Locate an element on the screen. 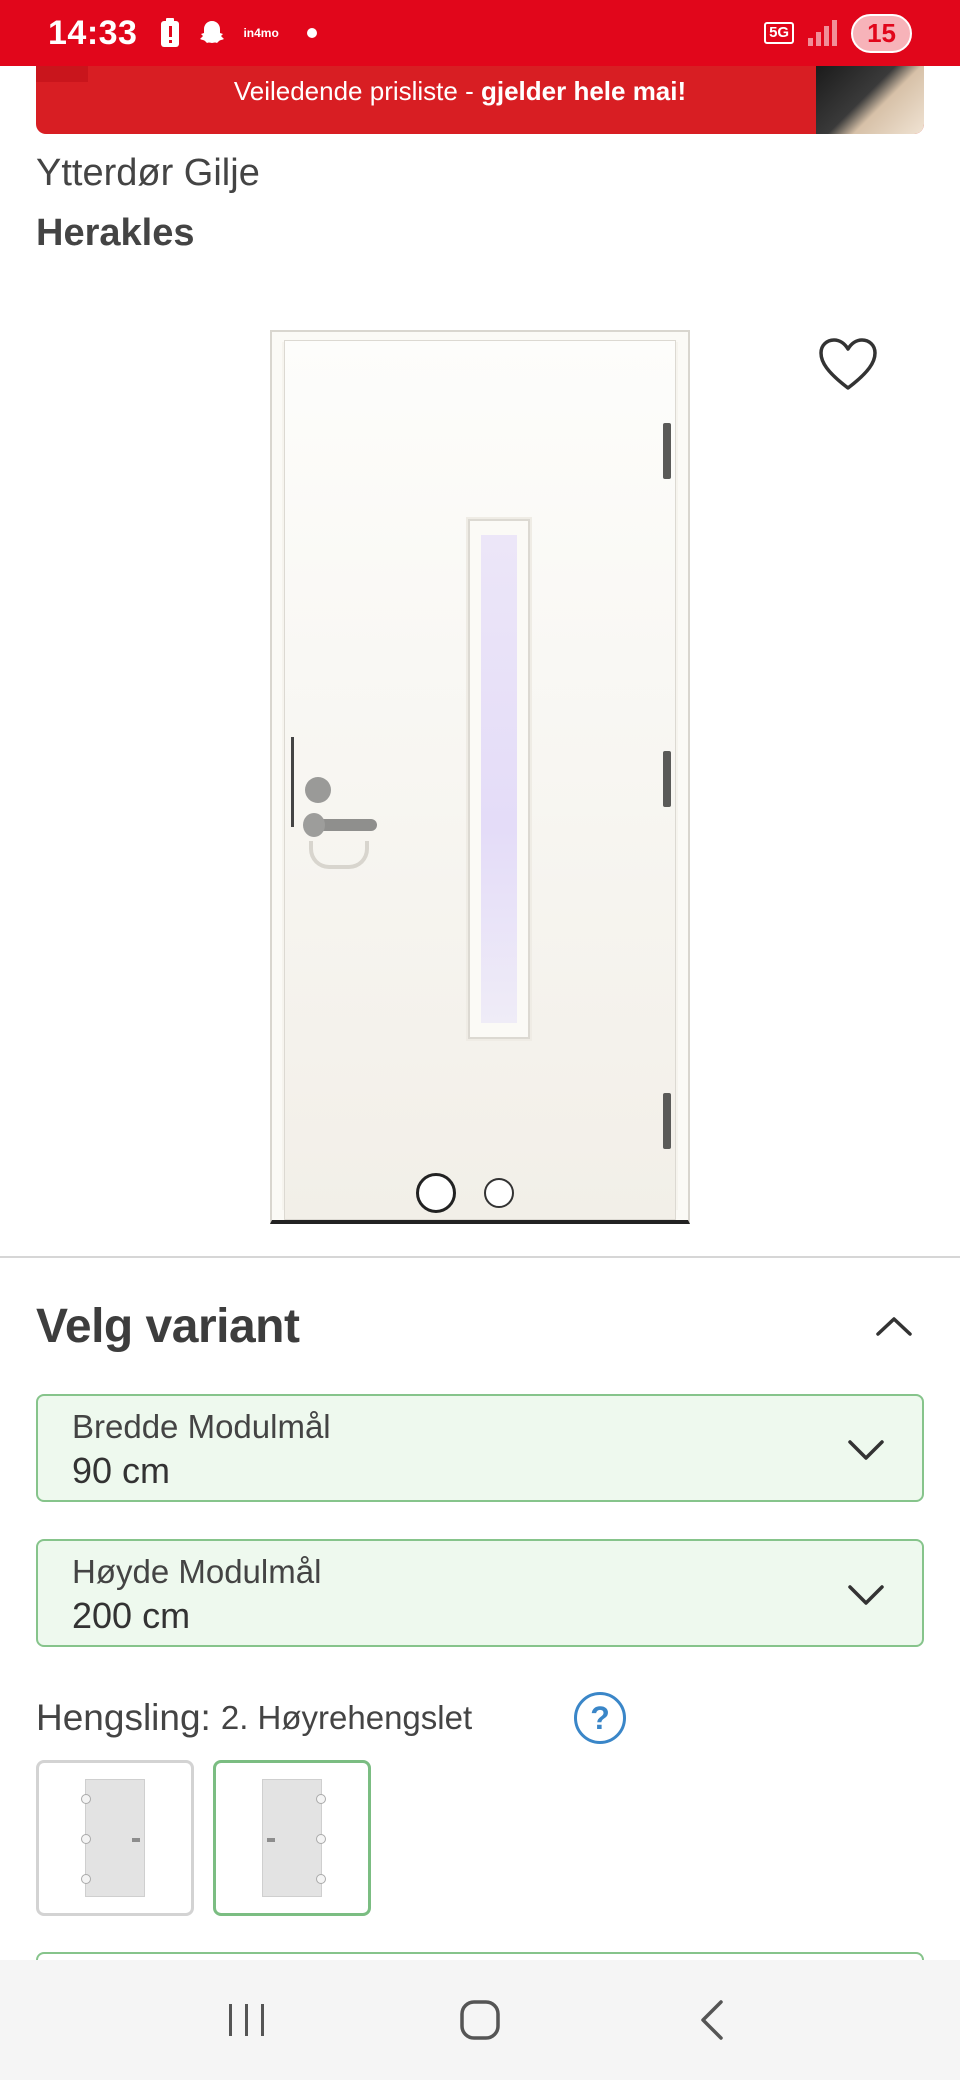  door-lock is located at coordinates (318, 790).